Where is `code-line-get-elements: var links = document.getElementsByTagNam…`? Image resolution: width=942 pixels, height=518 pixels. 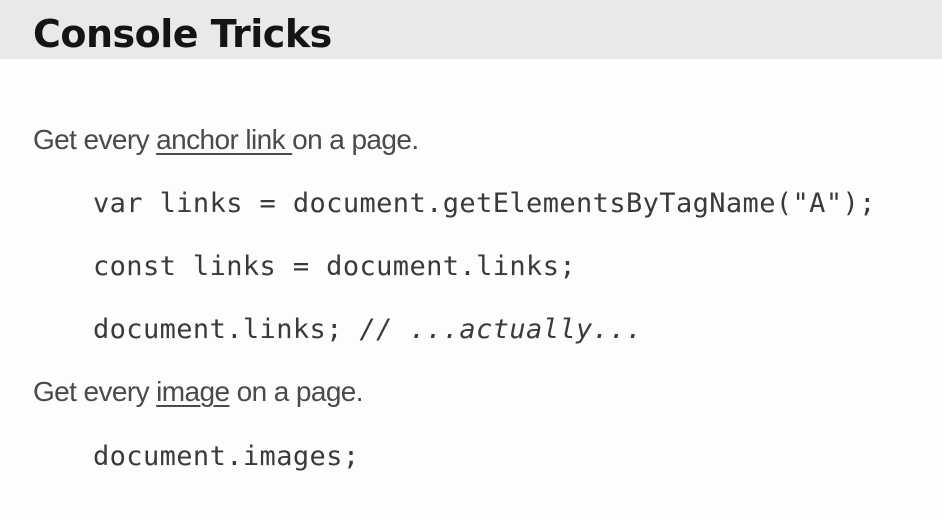
code-line-get-elements: var links = document.getElementsByTagNam… is located at coordinates (484, 203).